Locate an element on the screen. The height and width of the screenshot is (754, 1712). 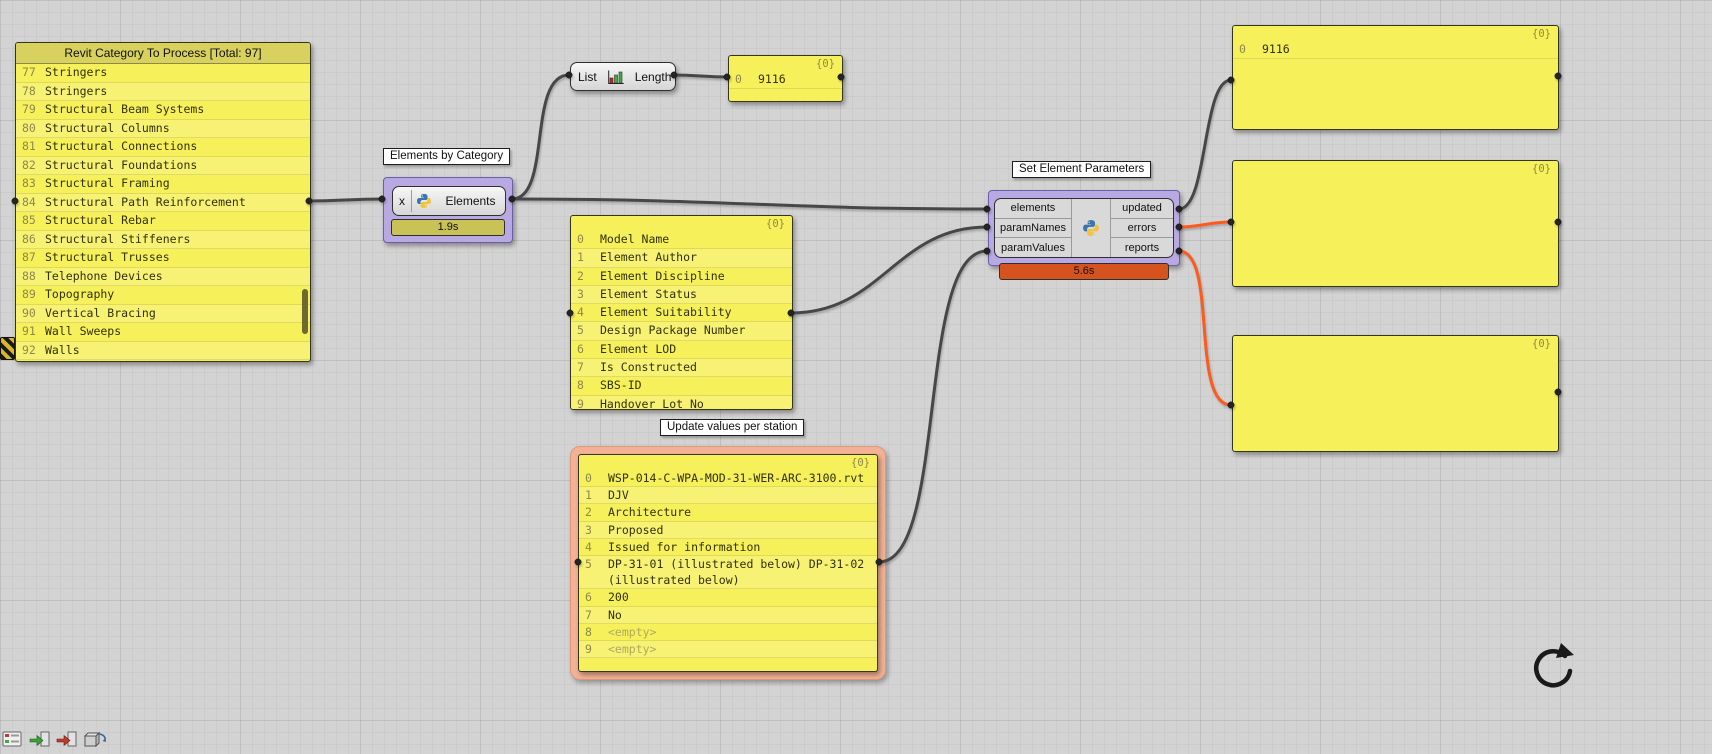
component-name: Elements is located at coordinates (470, 201).